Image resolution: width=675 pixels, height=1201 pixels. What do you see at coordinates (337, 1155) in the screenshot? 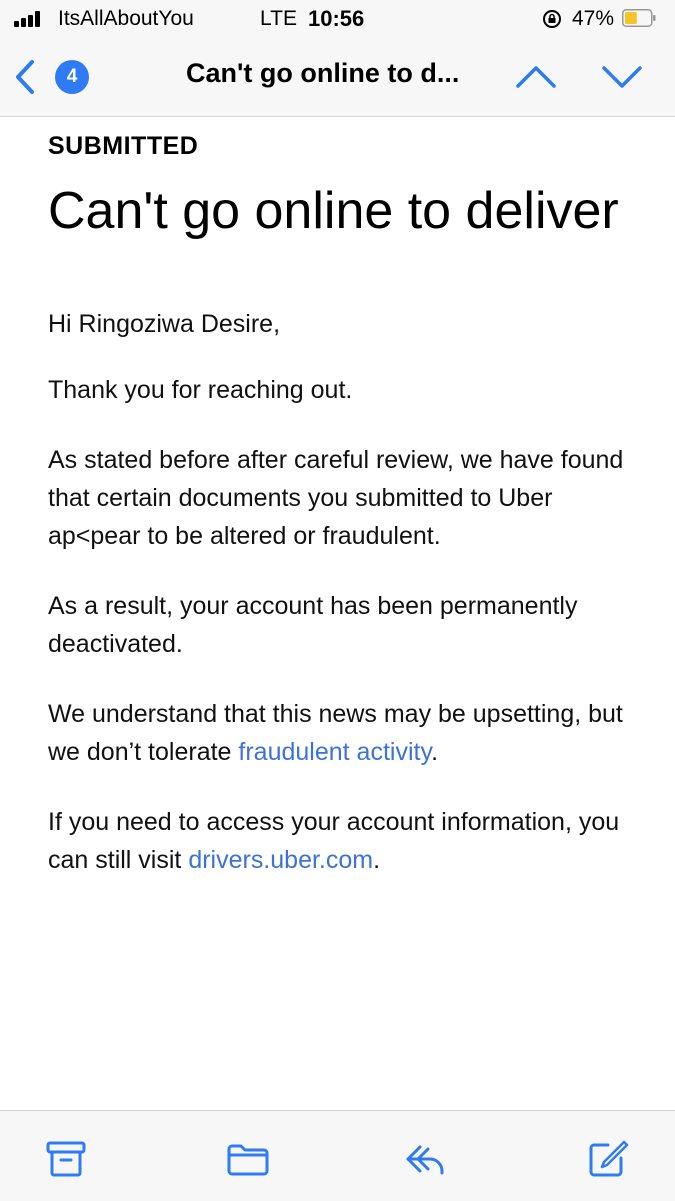
I see `bottom-toolbar` at bounding box center [337, 1155].